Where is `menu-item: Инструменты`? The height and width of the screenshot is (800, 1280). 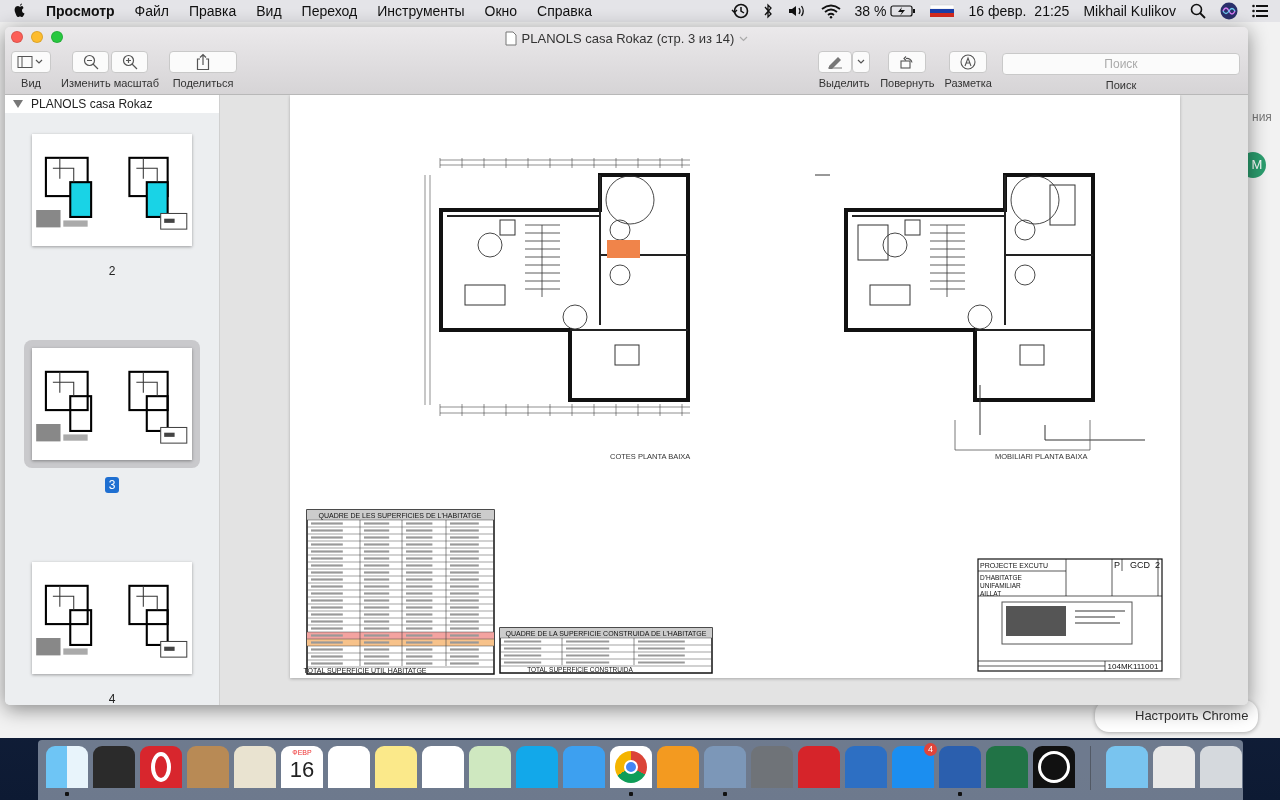 menu-item: Инструменты is located at coordinates (421, 11).